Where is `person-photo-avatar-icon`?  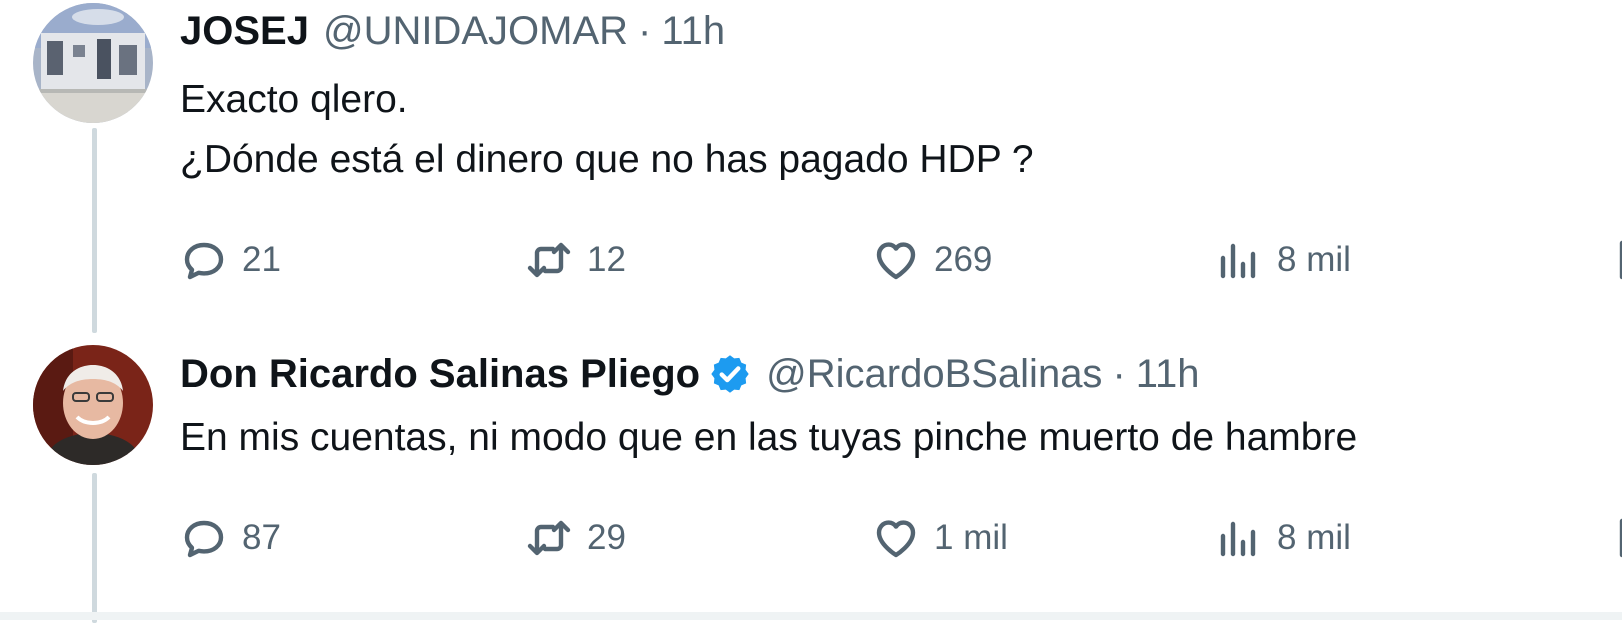
person-photo-avatar-icon is located at coordinates (93, 405).